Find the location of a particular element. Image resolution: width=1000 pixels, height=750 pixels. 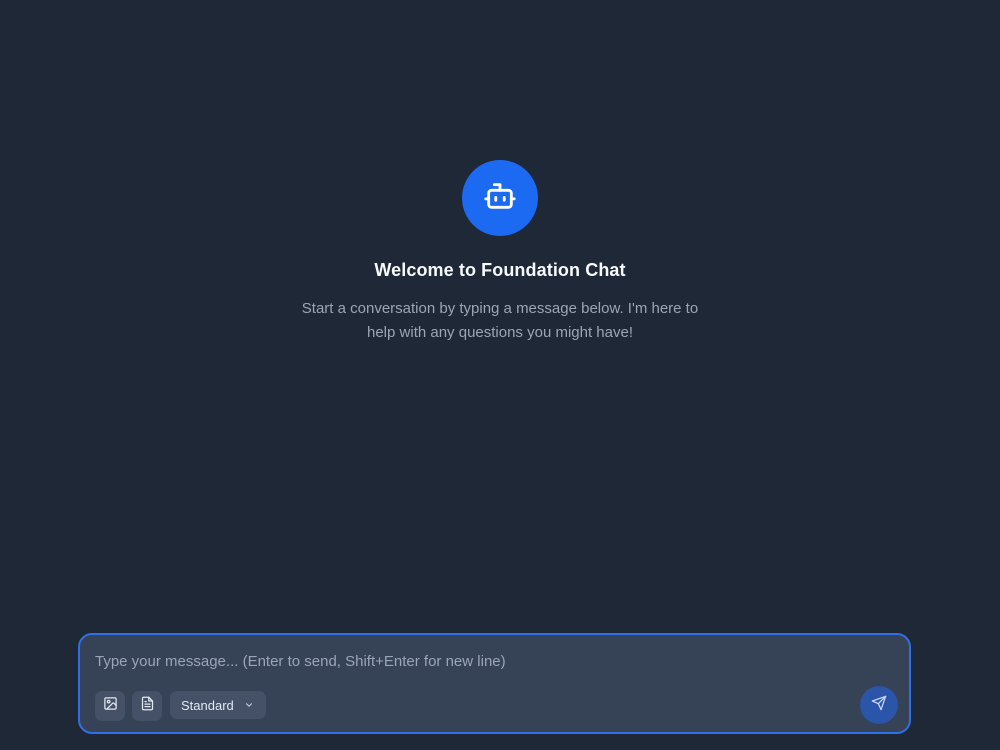

bot-avatar is located at coordinates (500, 198).